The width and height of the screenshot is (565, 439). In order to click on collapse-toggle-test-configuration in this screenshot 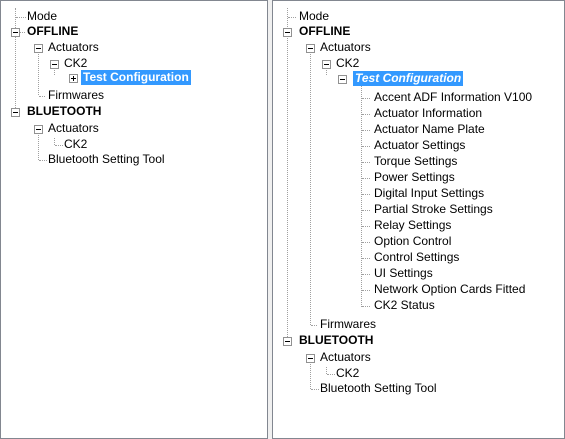, I will do `click(342, 79)`.